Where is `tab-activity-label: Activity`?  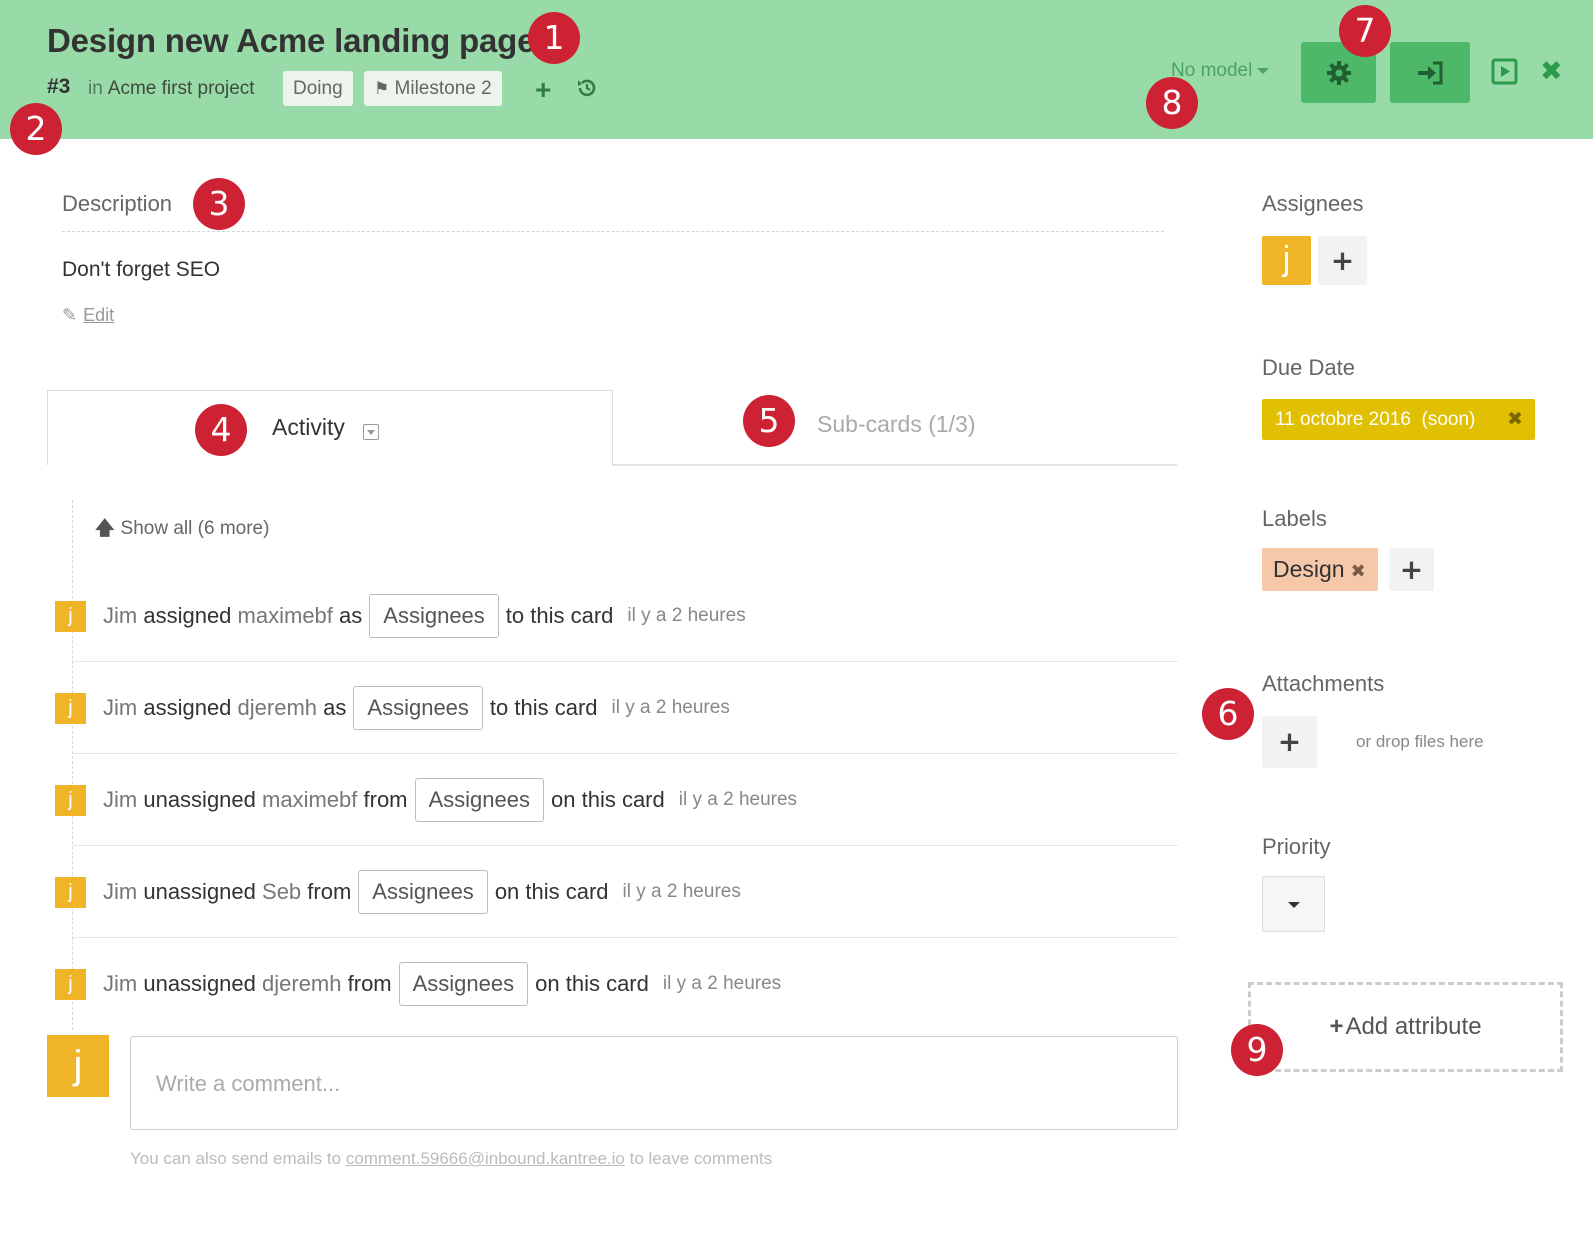 tab-activity-label: Activity is located at coordinates (308, 427).